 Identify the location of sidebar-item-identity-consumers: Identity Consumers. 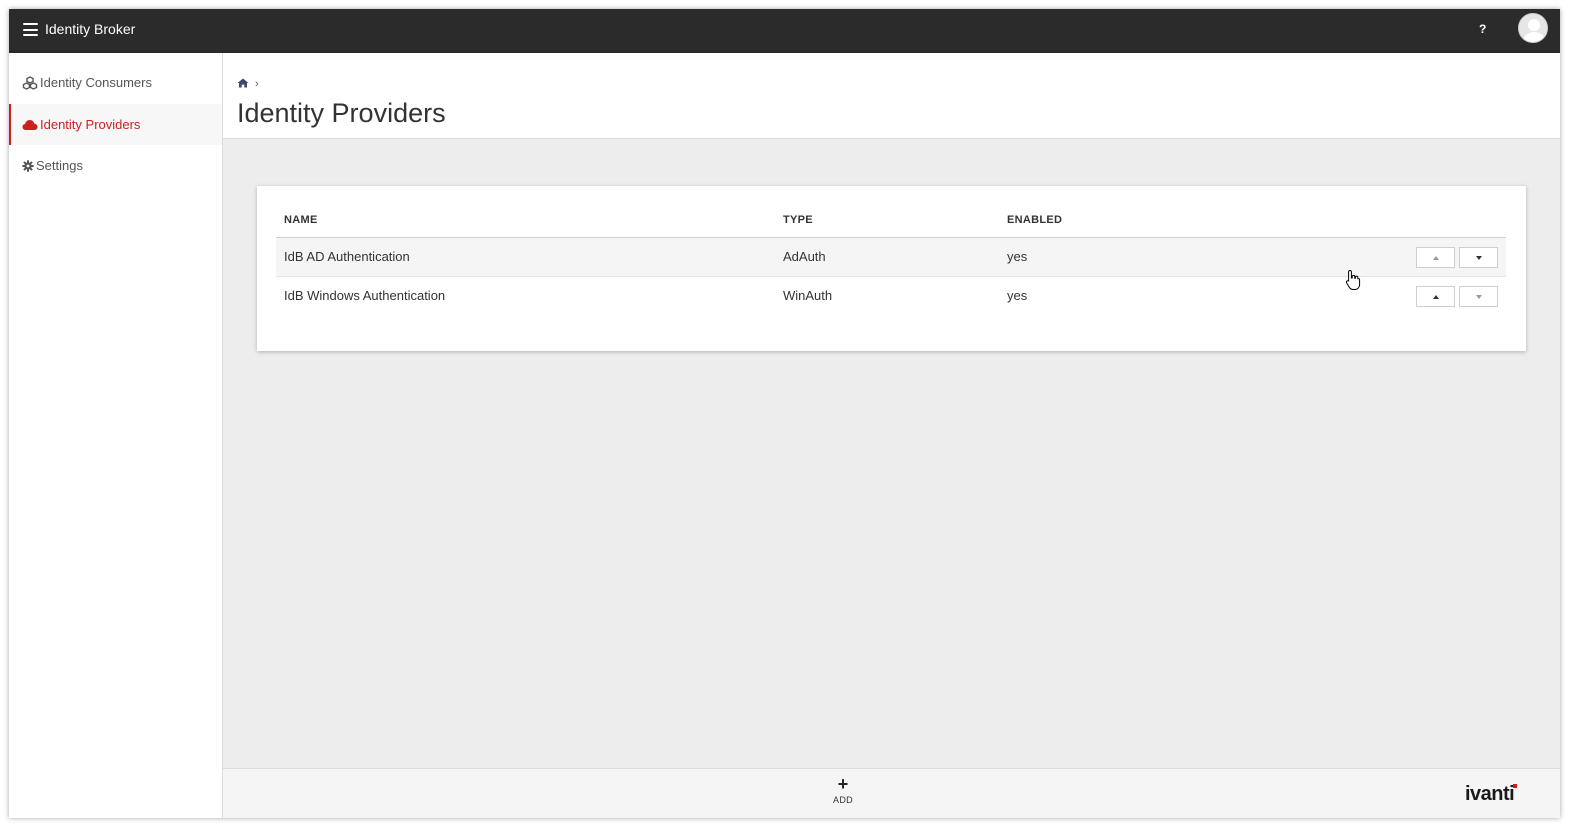
(115, 82).